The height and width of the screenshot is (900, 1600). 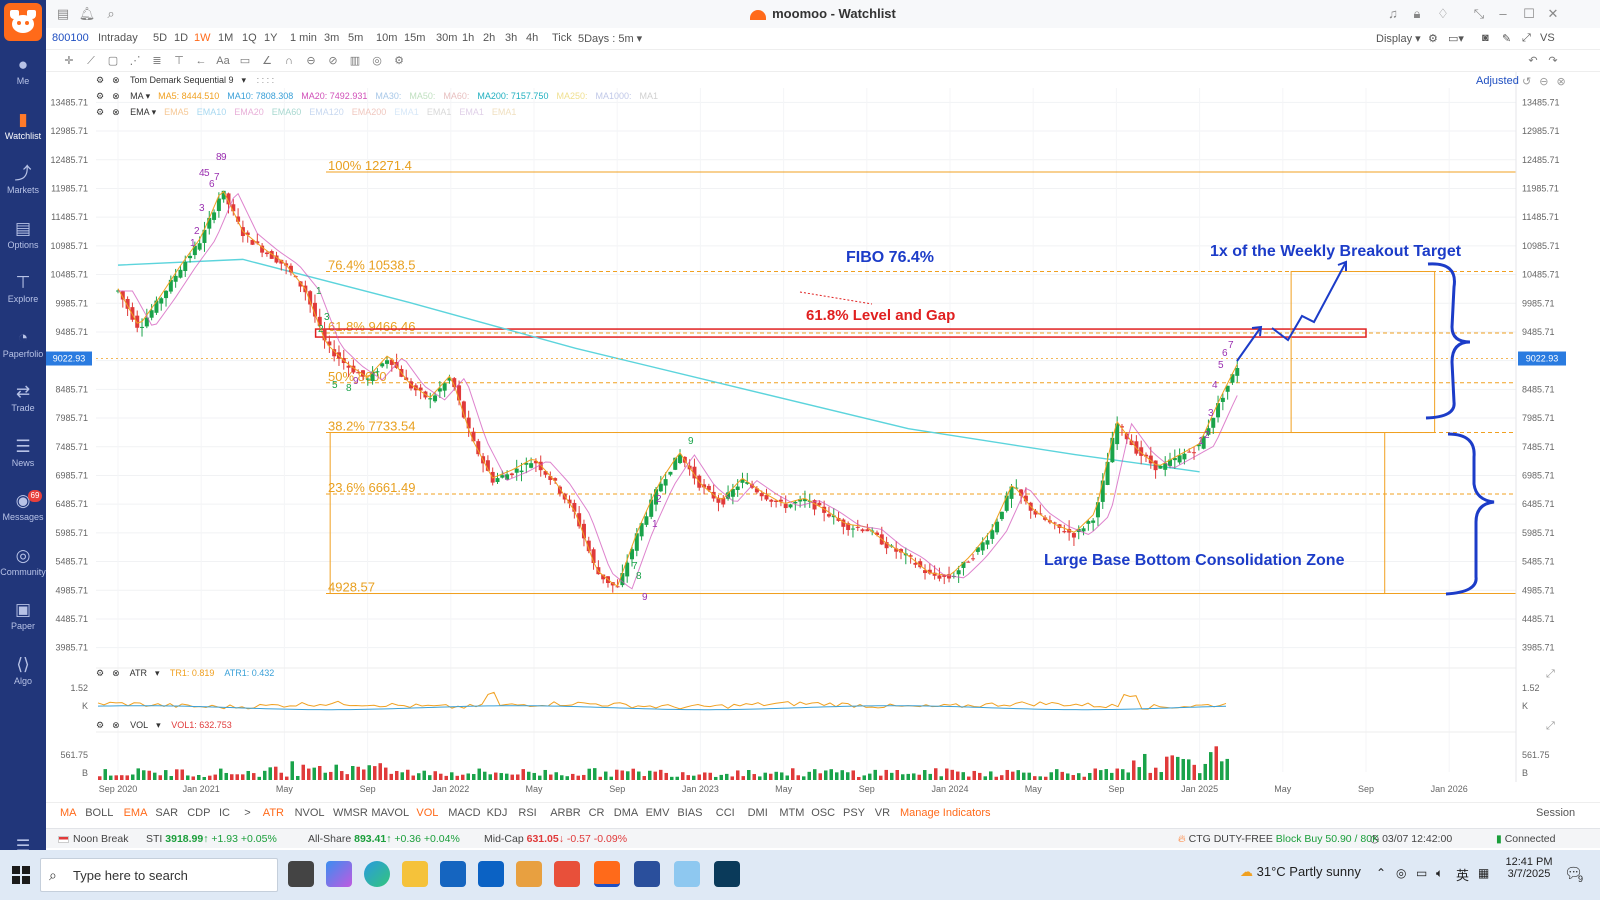 What do you see at coordinates (1553, 61) in the screenshot?
I see `redo-icon: ↷` at bounding box center [1553, 61].